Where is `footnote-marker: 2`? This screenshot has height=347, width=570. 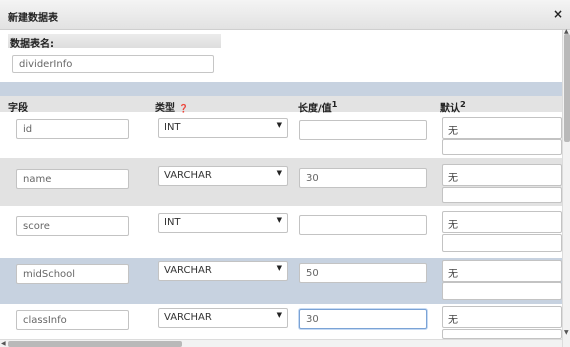
footnote-marker: 2 is located at coordinates (463, 104).